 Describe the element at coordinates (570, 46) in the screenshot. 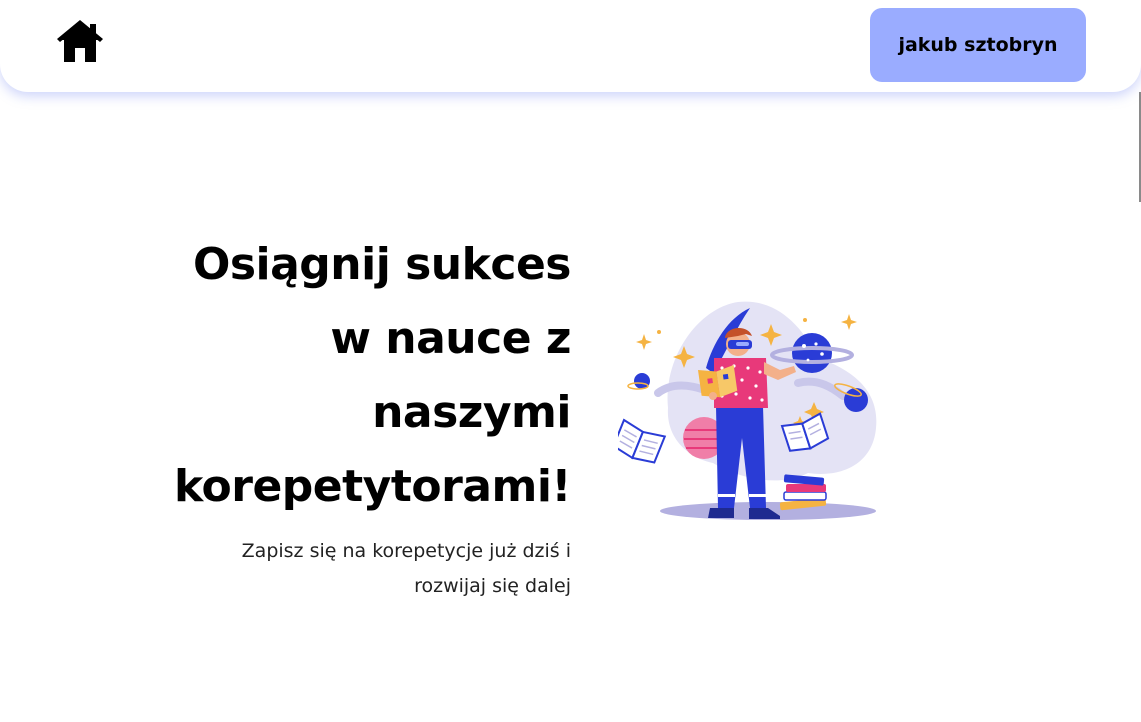

I see `navbar: jakub sztobryn` at that location.